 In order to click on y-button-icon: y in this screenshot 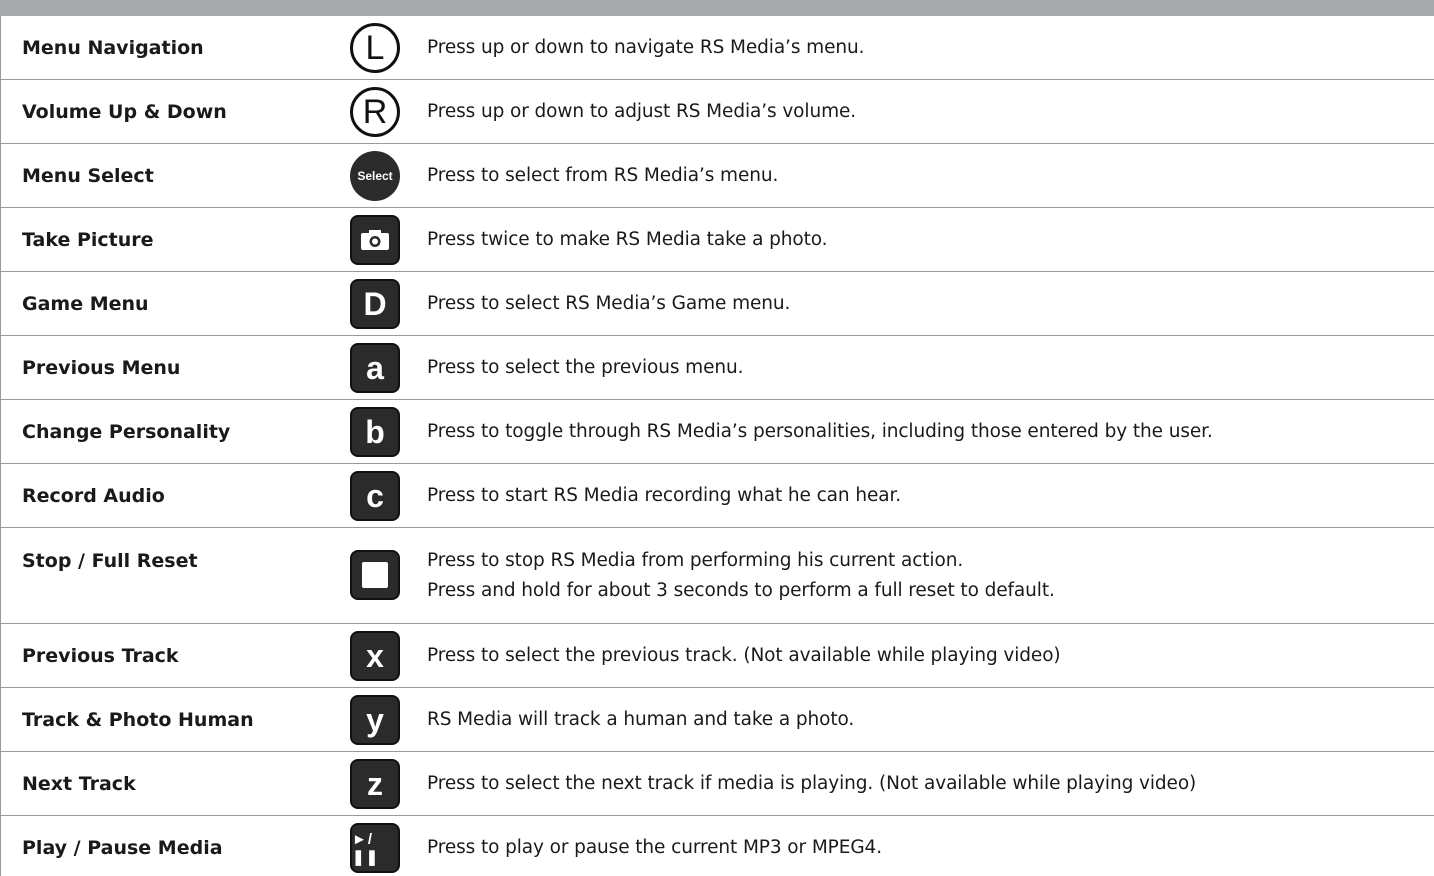, I will do `click(375, 720)`.